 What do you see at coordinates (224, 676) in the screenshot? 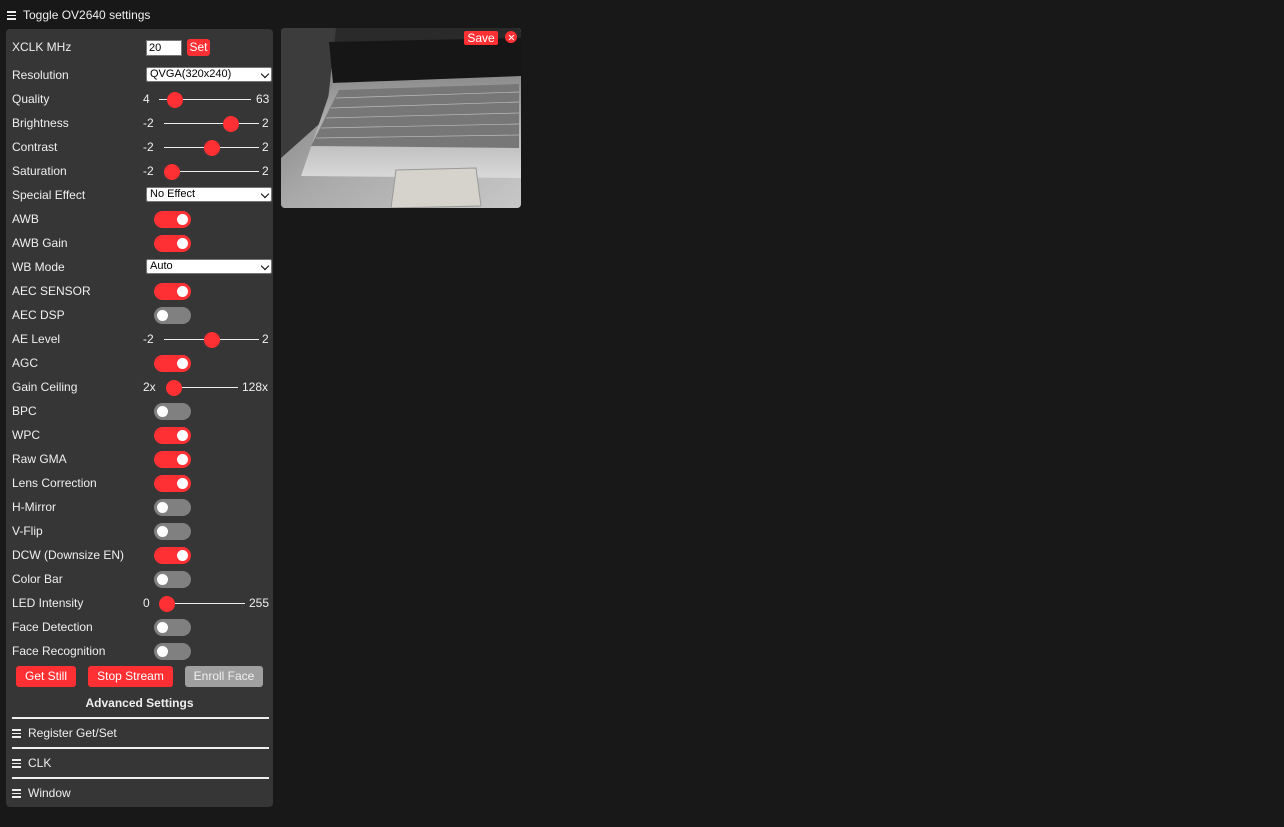
I see `enroll-face-button: Enroll Face` at bounding box center [224, 676].